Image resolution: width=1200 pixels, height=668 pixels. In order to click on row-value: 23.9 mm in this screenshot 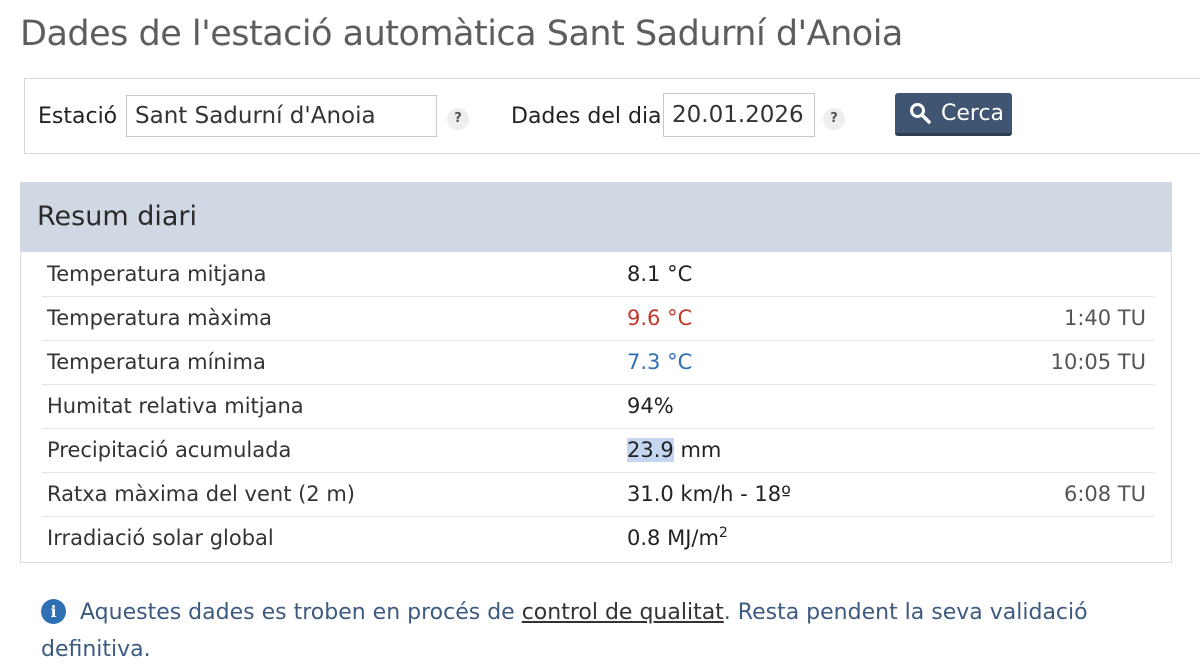, I will do `click(674, 450)`.